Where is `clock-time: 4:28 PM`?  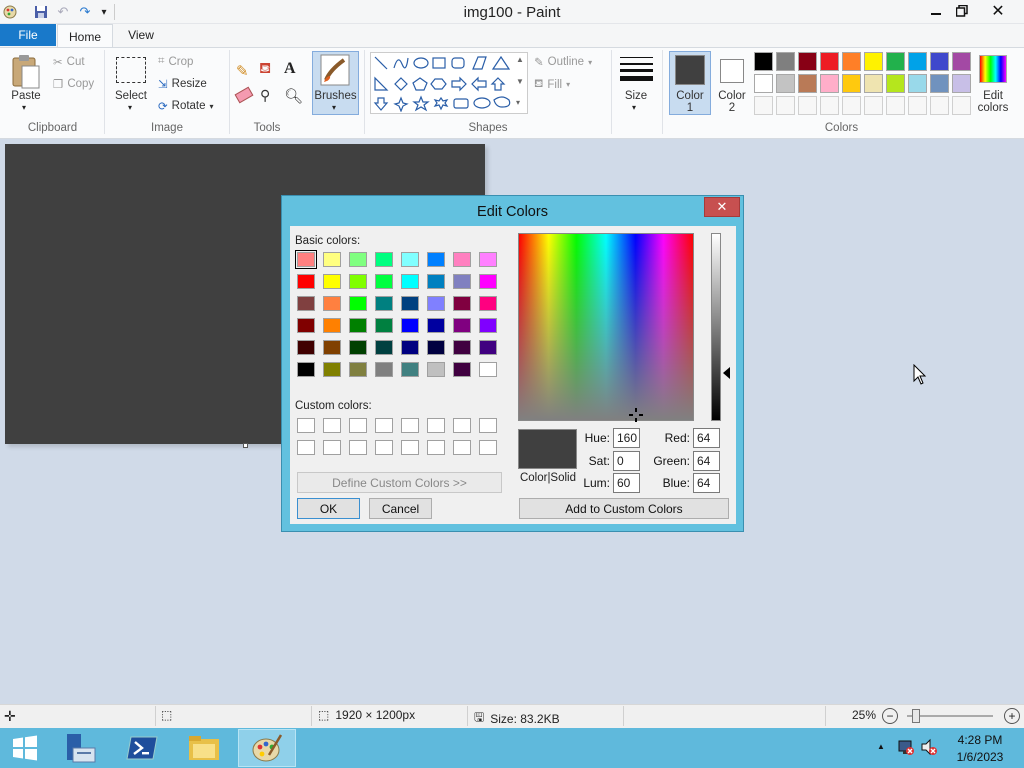
clock-time: 4:28 PM is located at coordinates (980, 740).